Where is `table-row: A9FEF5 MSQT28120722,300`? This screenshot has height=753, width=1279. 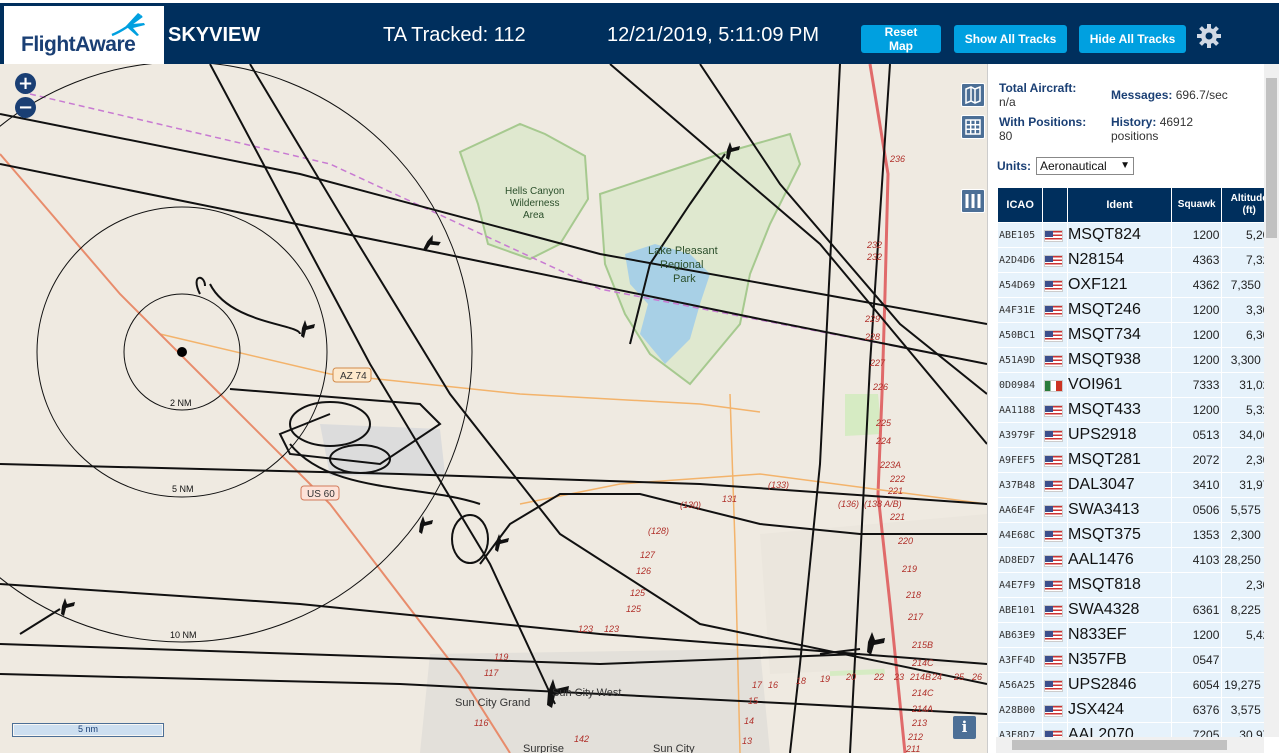
table-row: A9FEF5 MSQT28120722,300 is located at coordinates (1131, 460).